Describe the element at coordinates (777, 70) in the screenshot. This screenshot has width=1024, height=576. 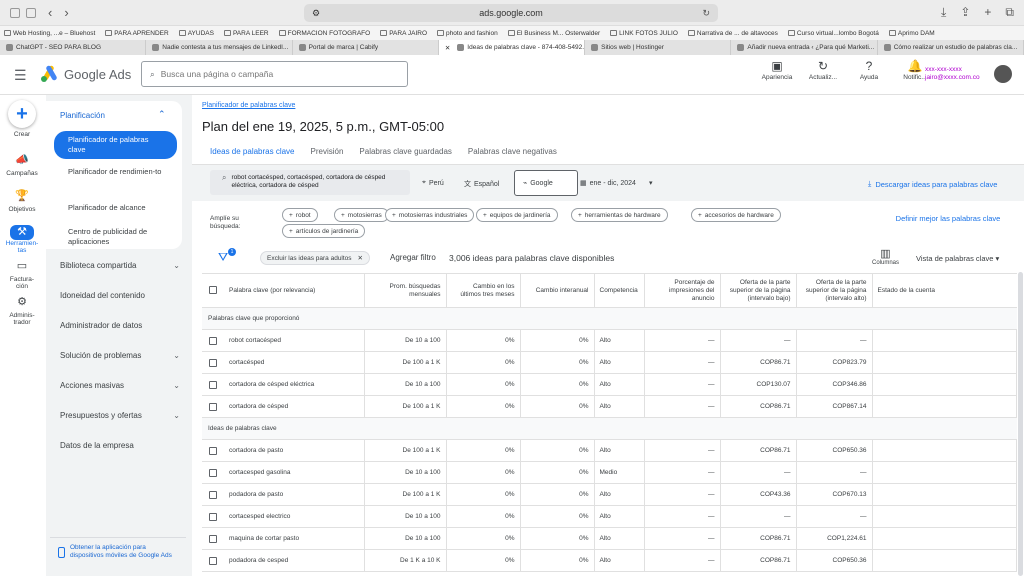
I see `header-appearance-button: ▣ Apariencia` at that location.